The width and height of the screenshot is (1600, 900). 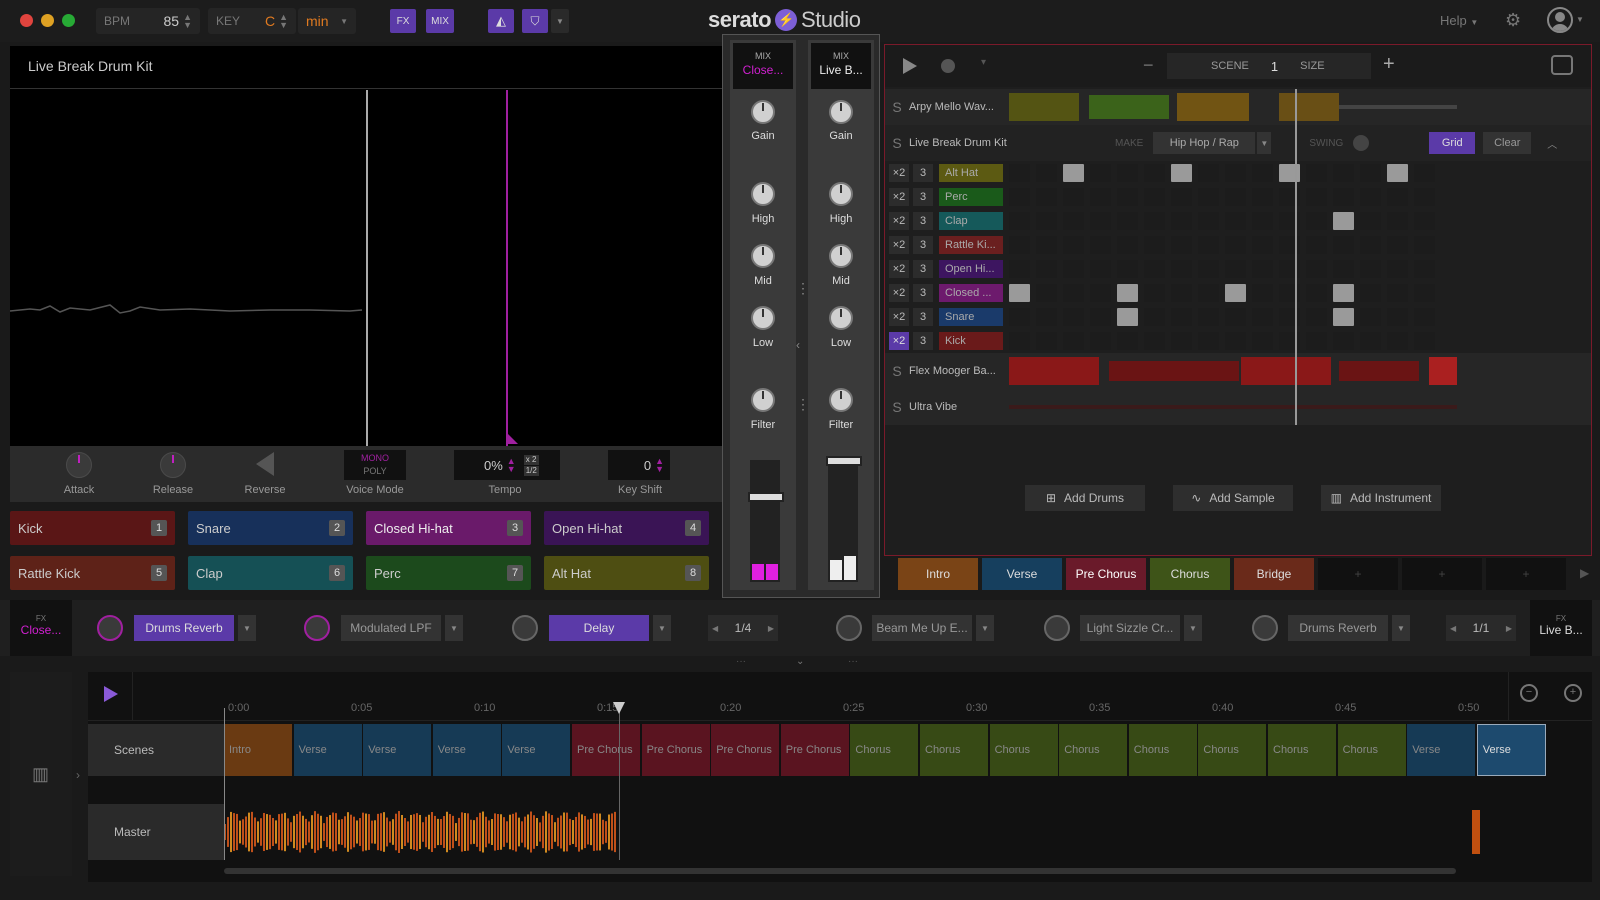 I want to click on fx1-button: Drums Reverb, so click(x=184, y=628).